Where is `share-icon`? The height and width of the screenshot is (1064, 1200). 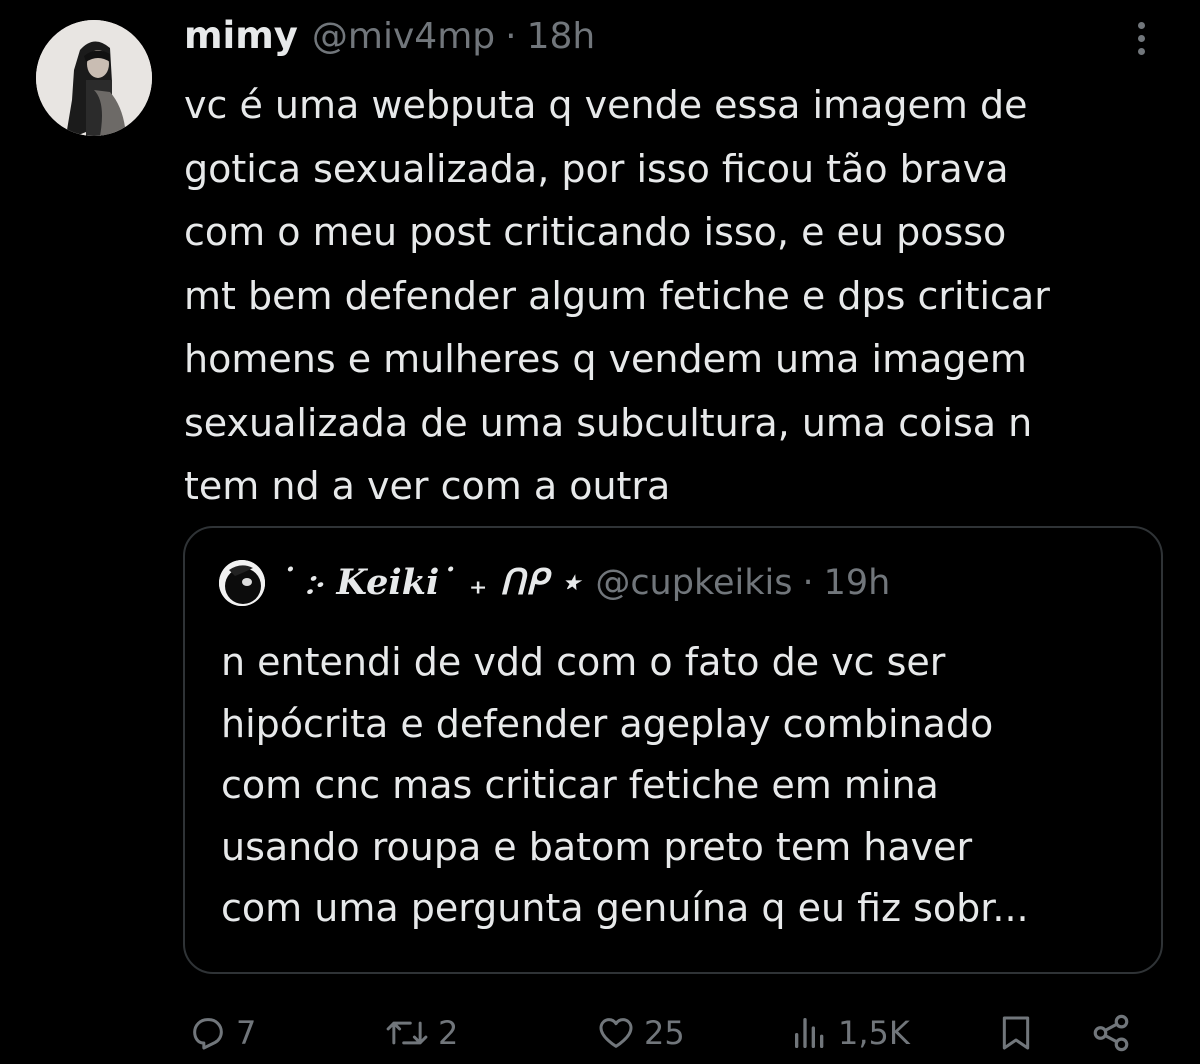 share-icon is located at coordinates (1111, 1033).